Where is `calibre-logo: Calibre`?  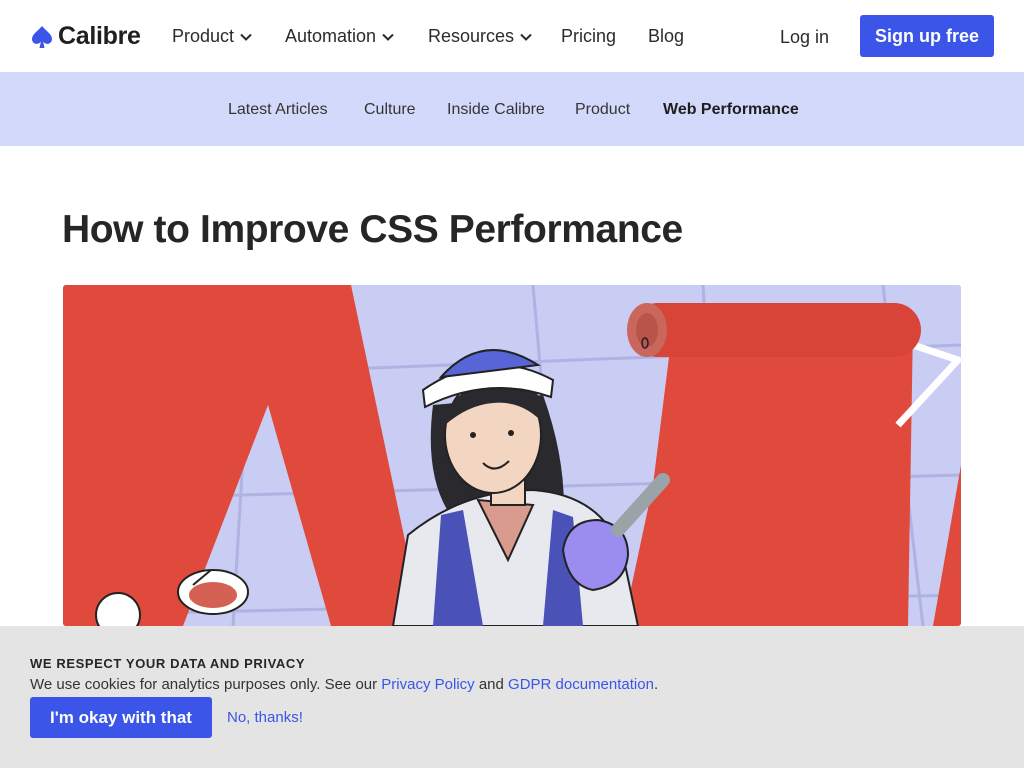
calibre-logo: Calibre is located at coordinates (85, 36).